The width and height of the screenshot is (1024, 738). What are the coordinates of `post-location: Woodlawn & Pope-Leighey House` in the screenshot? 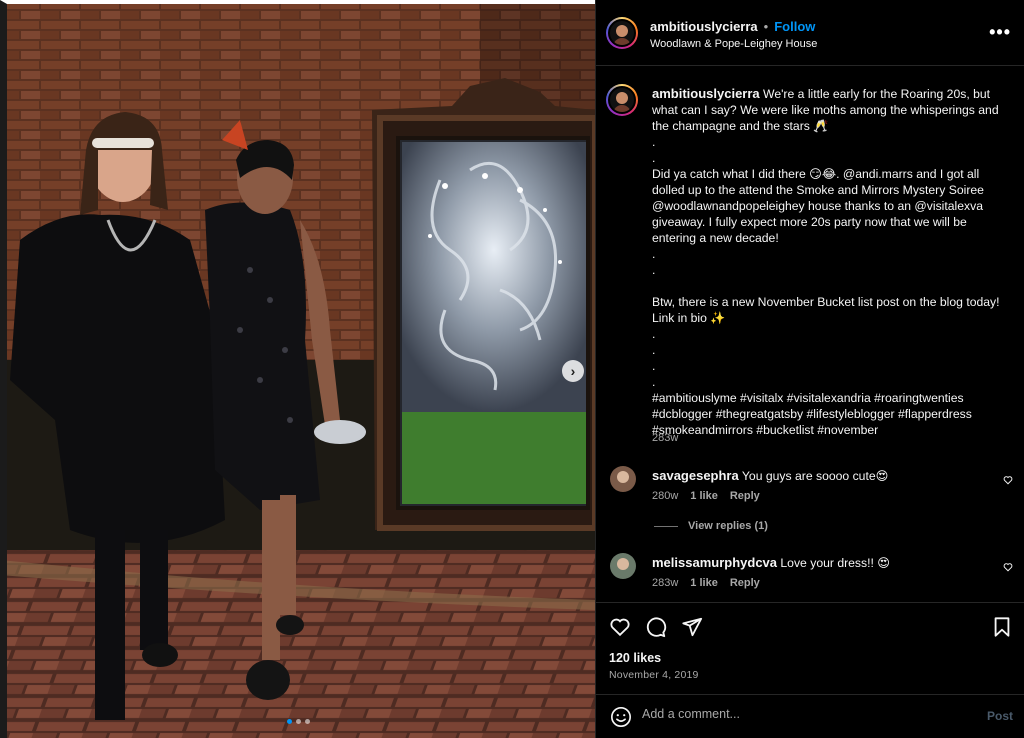 It's located at (733, 44).